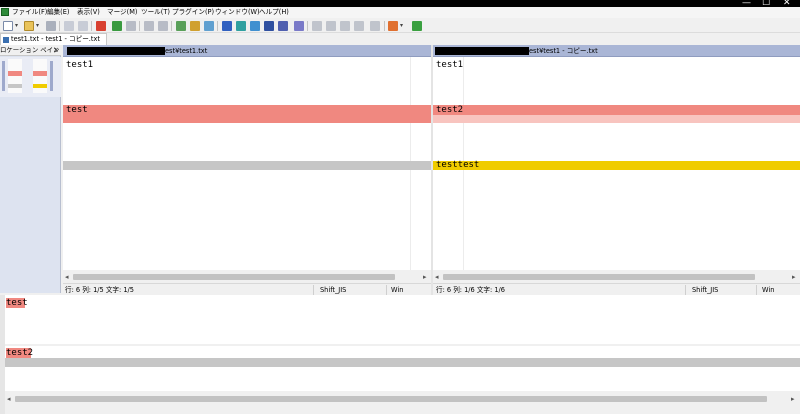  What do you see at coordinates (117, 26) in the screenshot?
I see `prev-diff-icon` at bounding box center [117, 26].